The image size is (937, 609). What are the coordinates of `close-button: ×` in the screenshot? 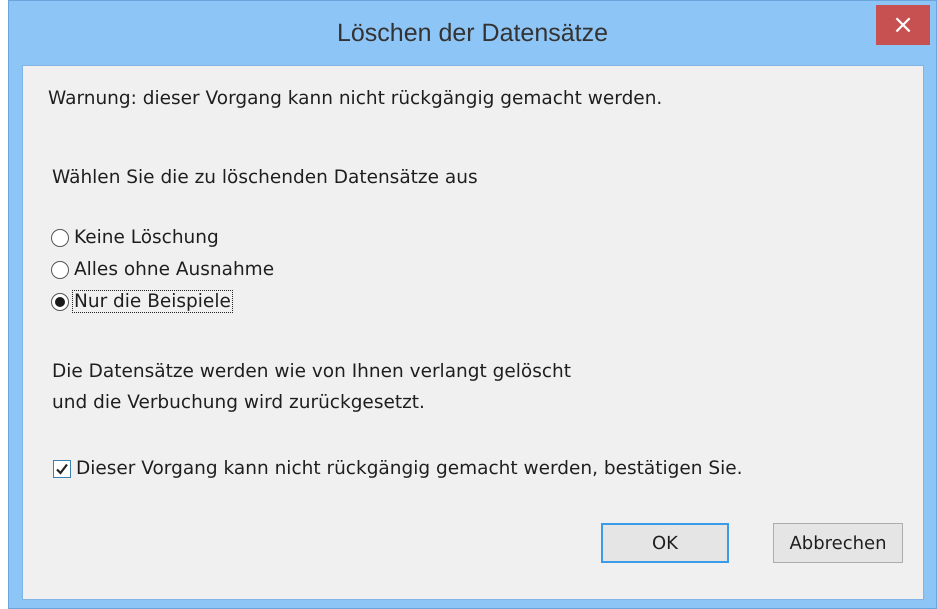 It's located at (903, 25).